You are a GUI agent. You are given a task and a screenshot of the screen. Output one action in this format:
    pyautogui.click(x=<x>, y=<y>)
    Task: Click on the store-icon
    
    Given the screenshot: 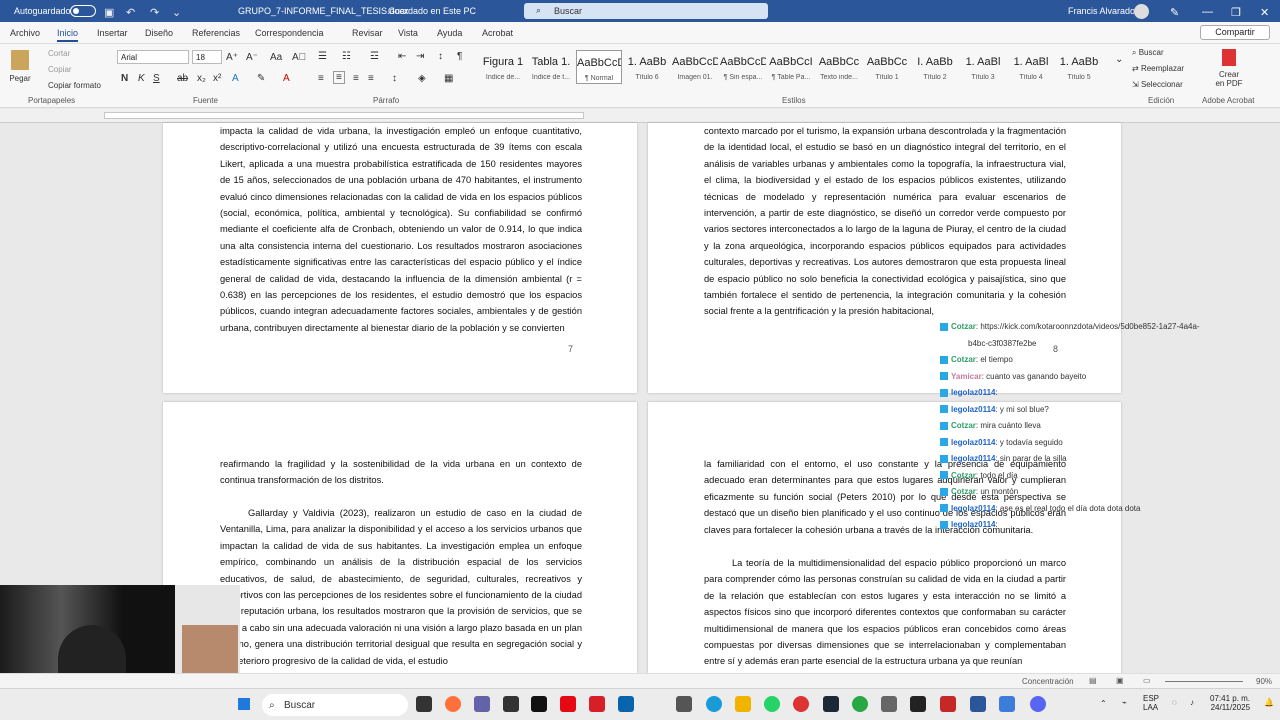 What is the action you would take?
    pyautogui.click(x=511, y=704)
    